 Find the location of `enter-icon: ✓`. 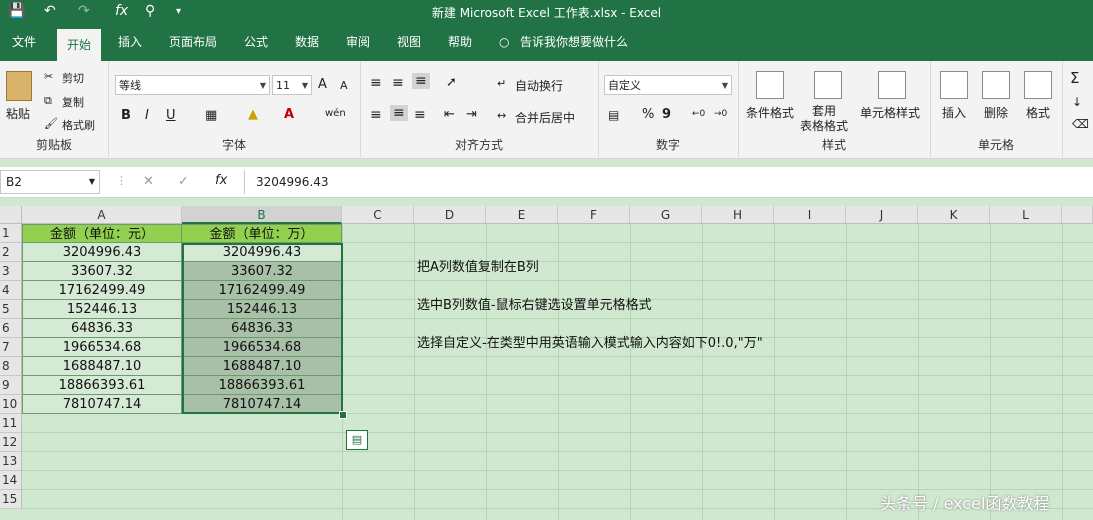

enter-icon: ✓ is located at coordinates (183, 181).